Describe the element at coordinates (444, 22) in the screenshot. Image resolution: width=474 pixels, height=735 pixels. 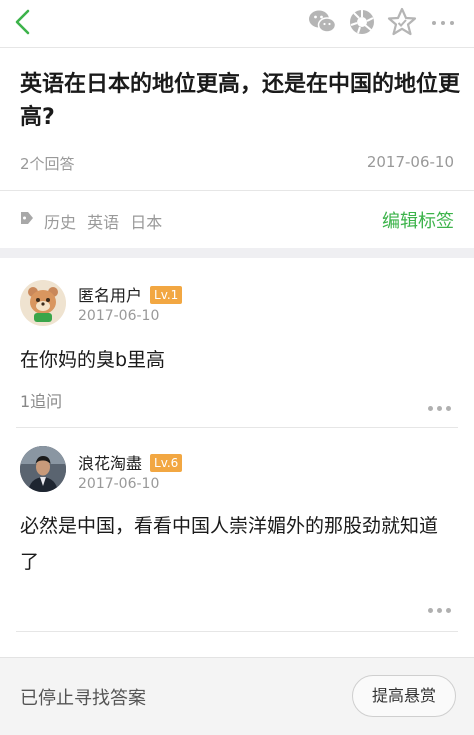
I see `more-icon` at that location.